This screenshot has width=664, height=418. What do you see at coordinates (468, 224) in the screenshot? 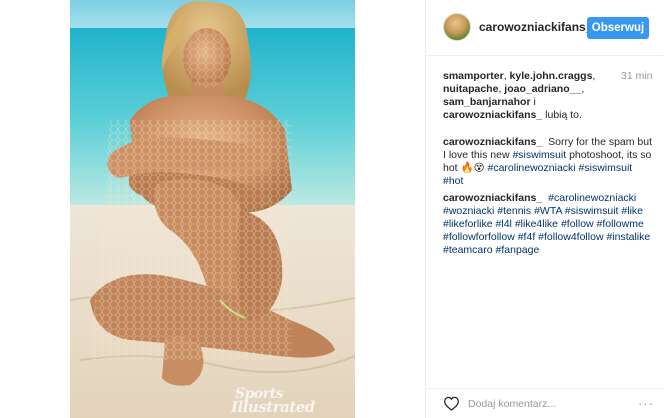
I see `hashtag: #likeforlike` at bounding box center [468, 224].